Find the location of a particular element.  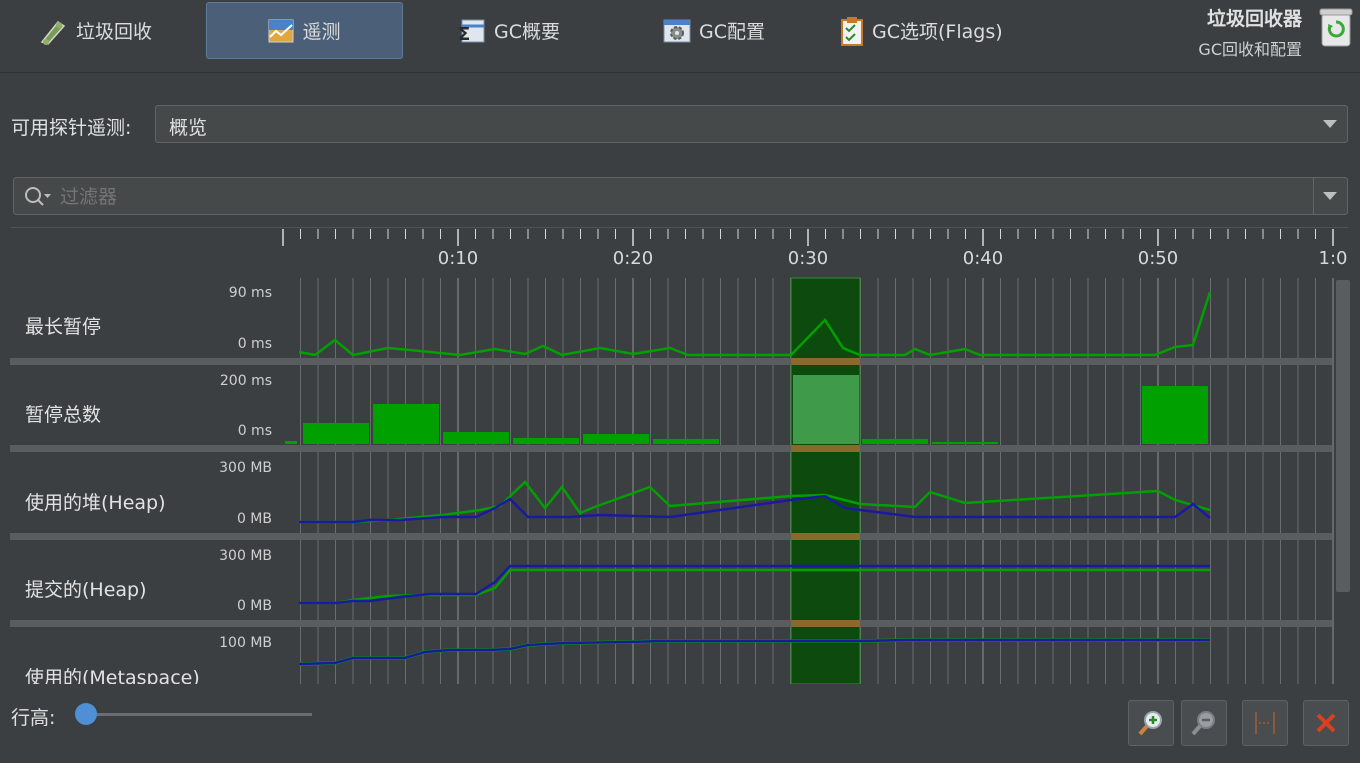

row-height-slider-knob is located at coordinates (86, 714).